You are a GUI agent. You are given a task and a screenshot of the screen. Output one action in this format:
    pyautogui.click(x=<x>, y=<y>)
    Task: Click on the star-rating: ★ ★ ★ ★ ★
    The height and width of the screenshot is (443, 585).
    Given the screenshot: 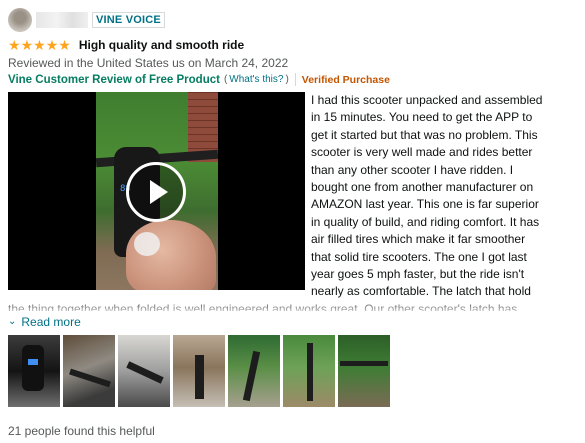 What is the action you would take?
    pyautogui.click(x=39, y=45)
    